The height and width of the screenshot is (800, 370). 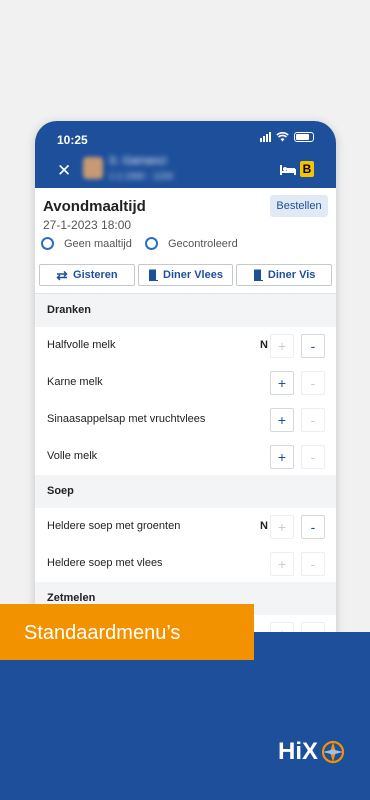 What do you see at coordinates (282, 137) in the screenshot?
I see `wifi-icon` at bounding box center [282, 137].